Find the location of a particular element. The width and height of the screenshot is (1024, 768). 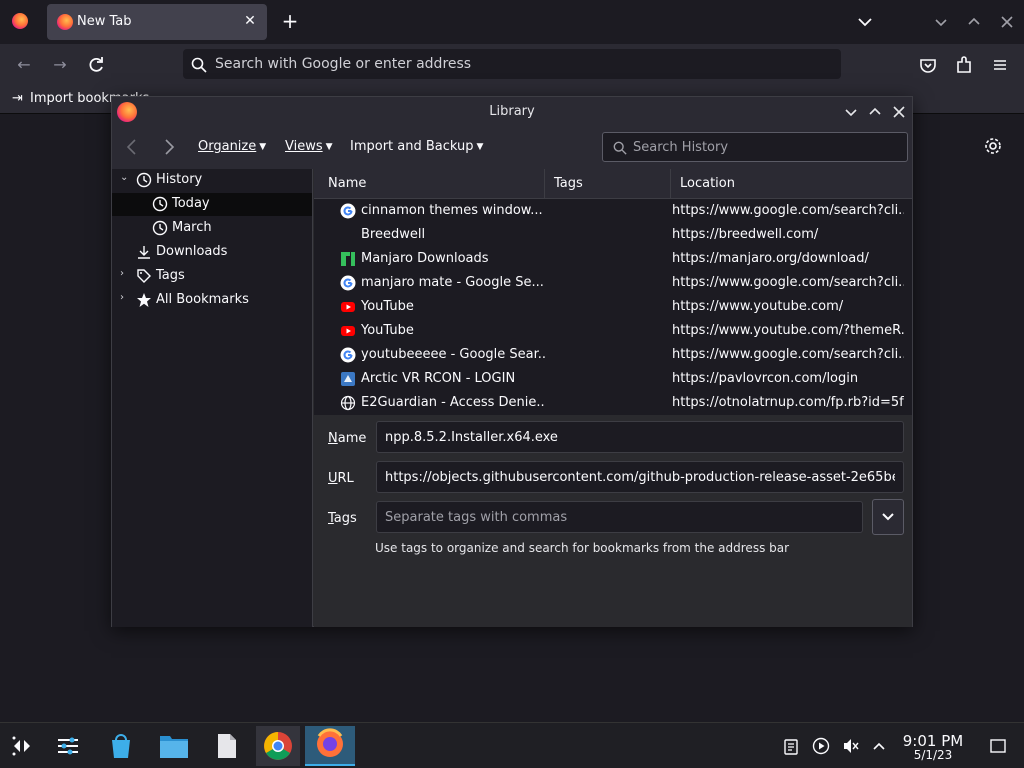

app-launcher-icon is located at coordinates (22, 746).